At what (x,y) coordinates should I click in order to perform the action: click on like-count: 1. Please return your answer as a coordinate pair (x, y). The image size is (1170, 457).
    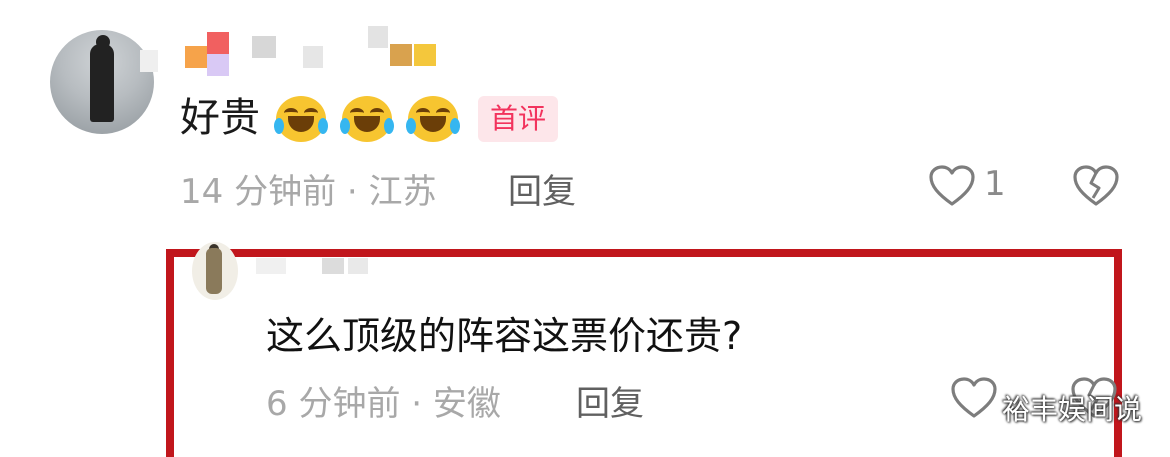
    Looking at the image, I should click on (995, 184).